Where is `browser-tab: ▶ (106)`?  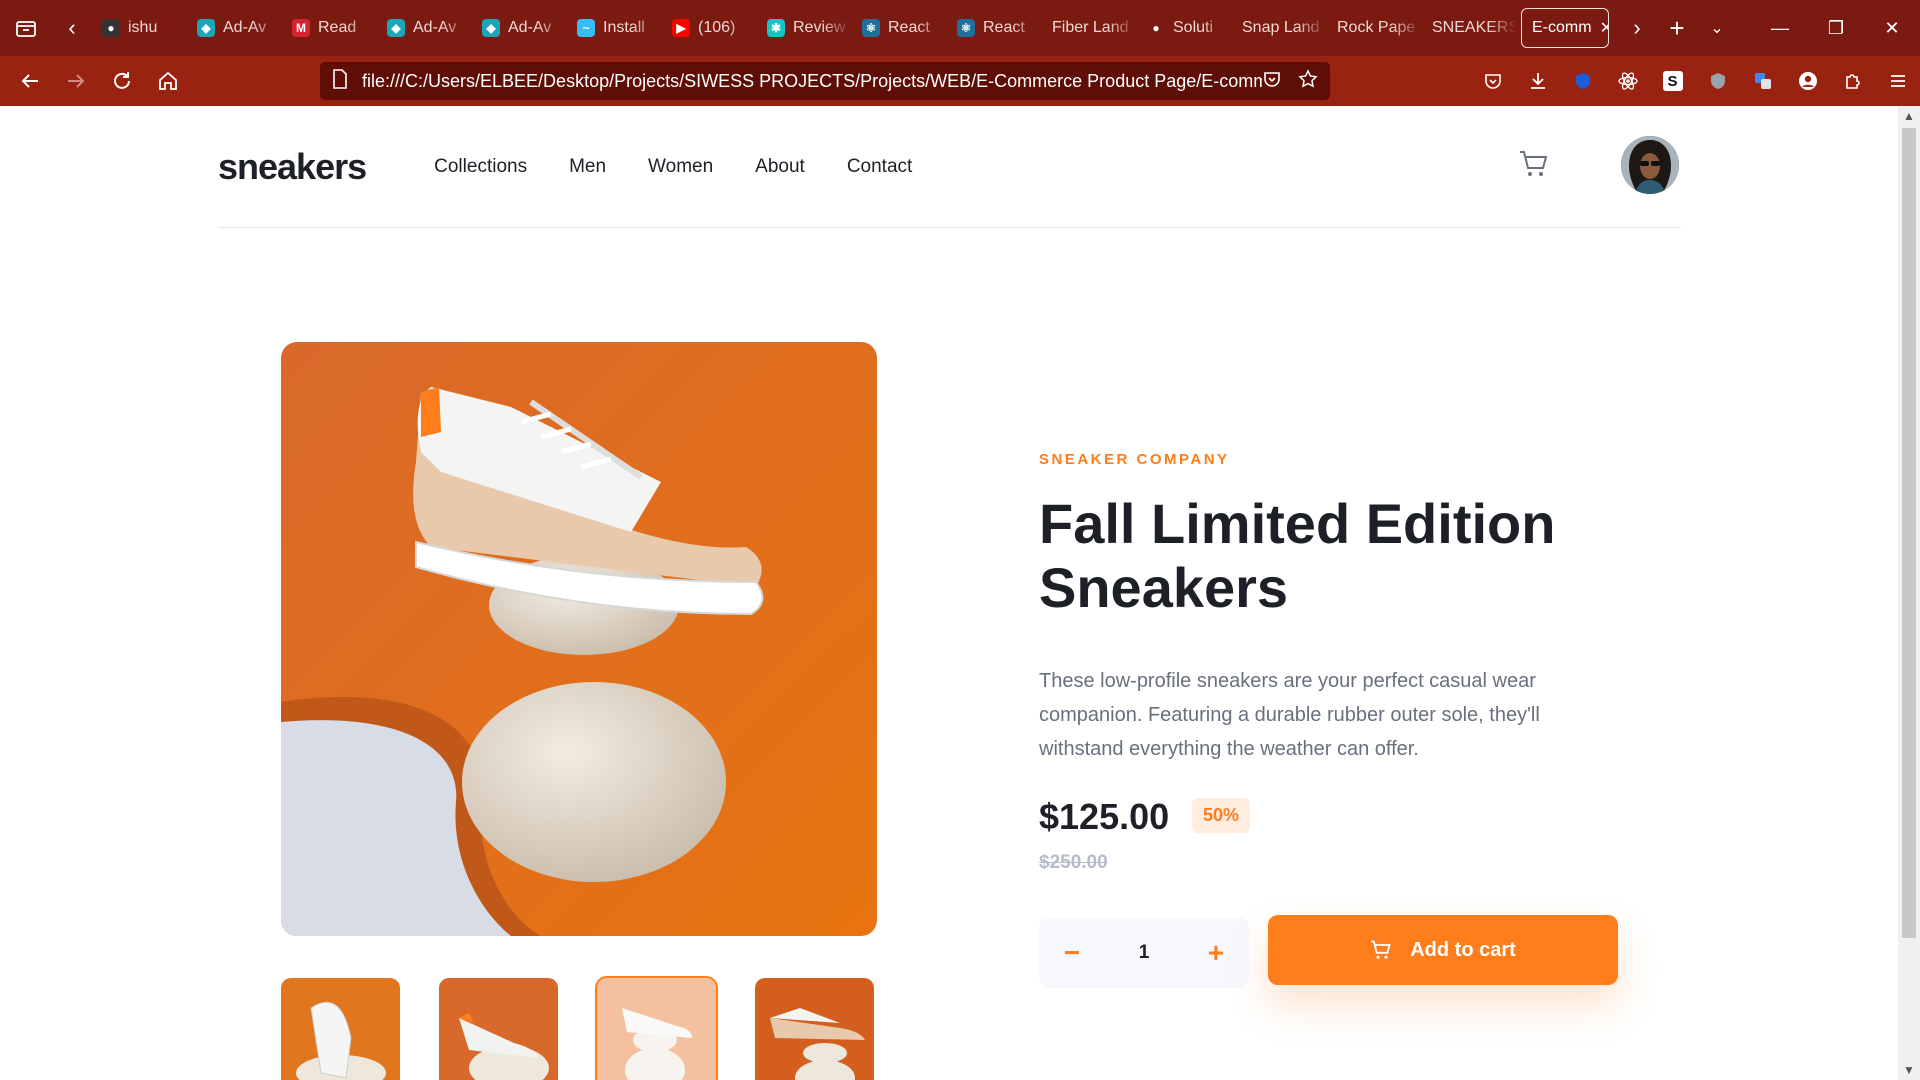
browser-tab: ▶ (106) is located at coordinates (709, 28).